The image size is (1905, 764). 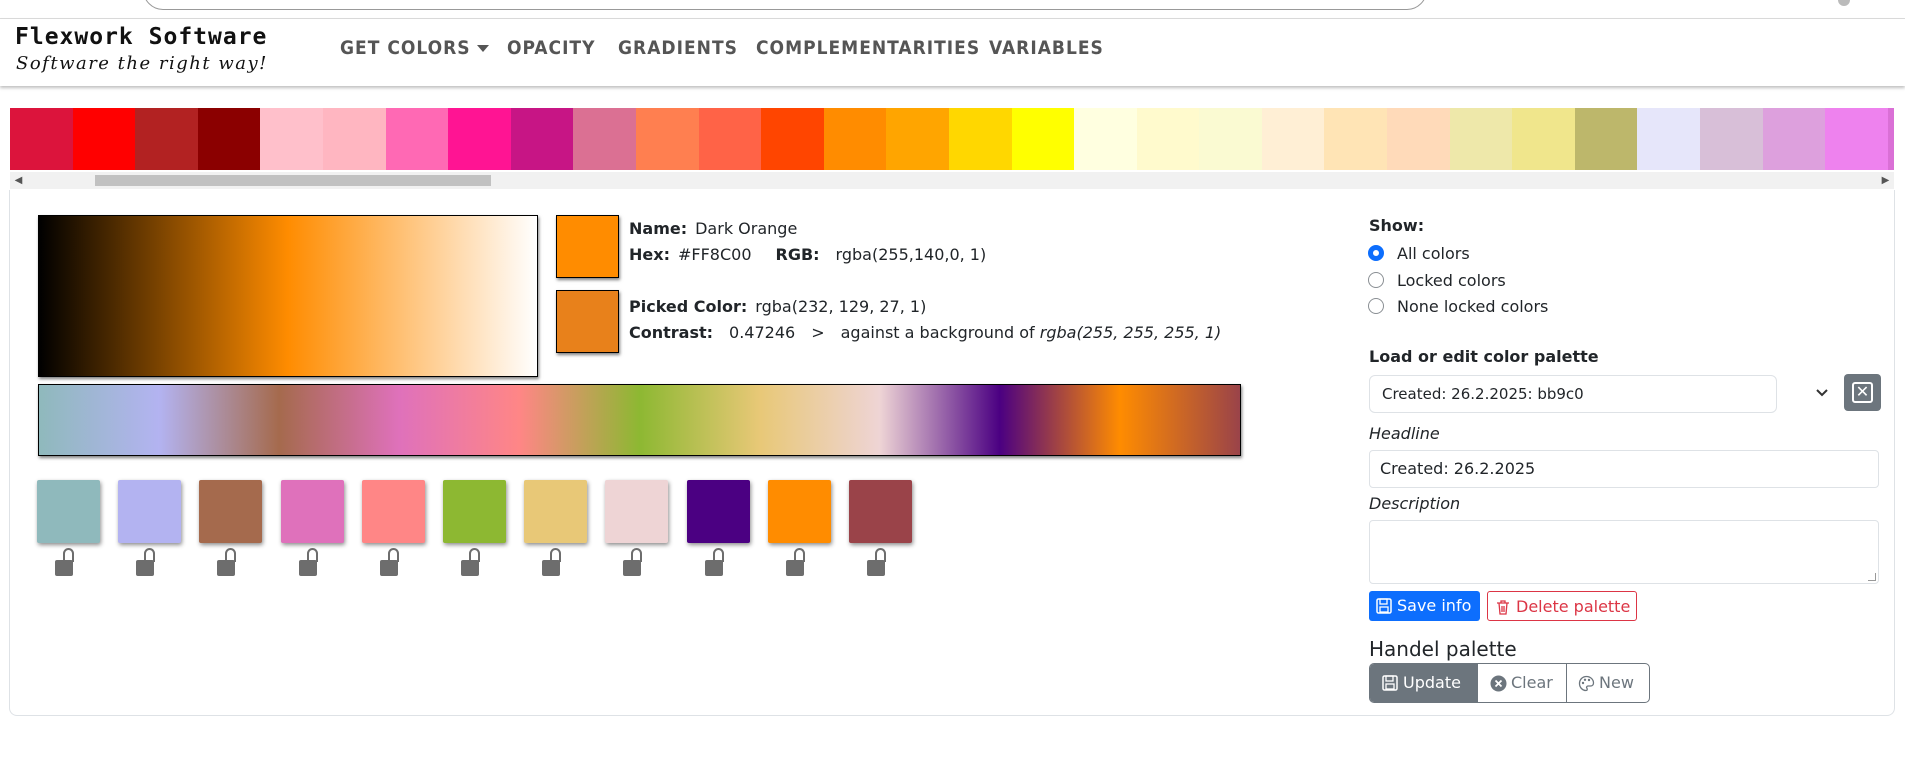 I want to click on palette-icon, so click(x=1586, y=683).